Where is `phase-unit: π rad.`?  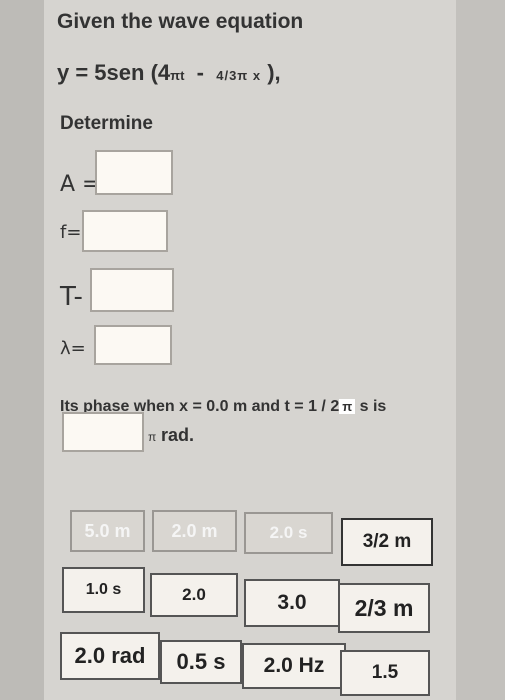 phase-unit: π rad. is located at coordinates (171, 435).